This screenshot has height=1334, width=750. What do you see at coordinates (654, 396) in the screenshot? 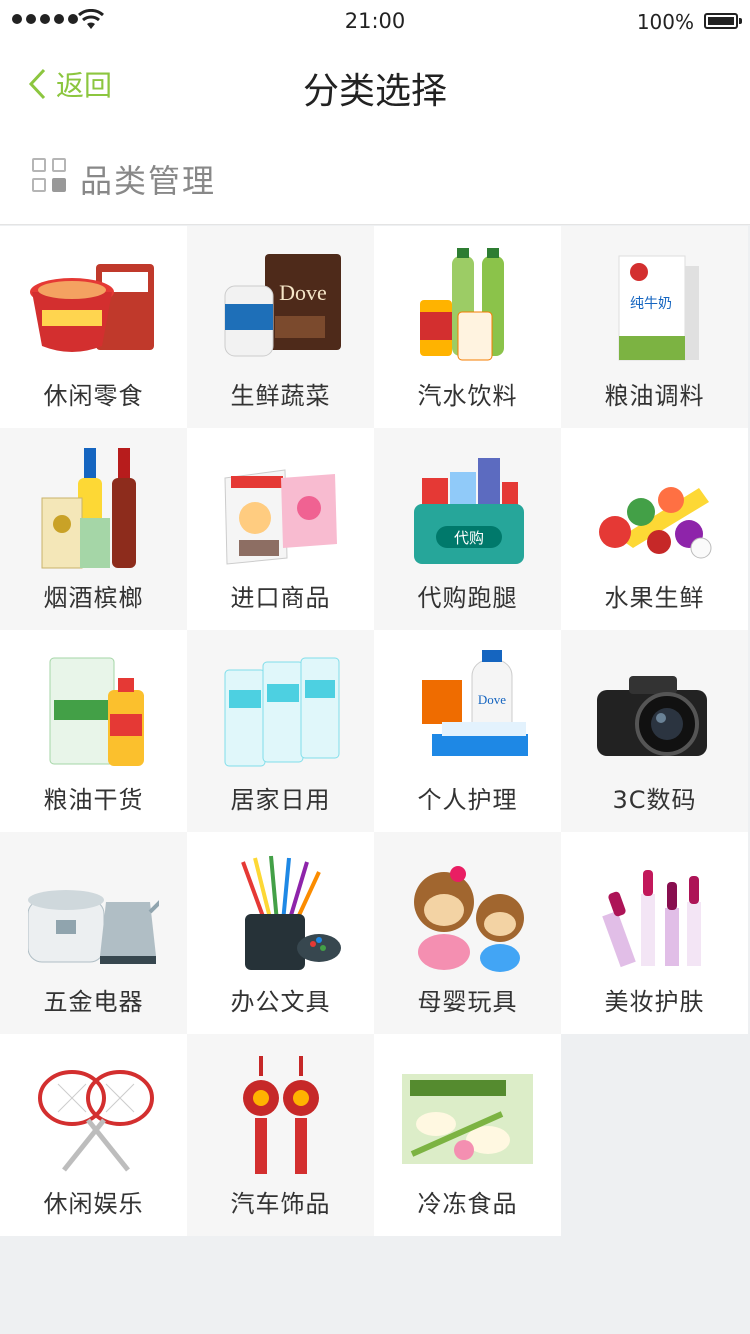
I see `category-label: 粮油调料` at bounding box center [654, 396].